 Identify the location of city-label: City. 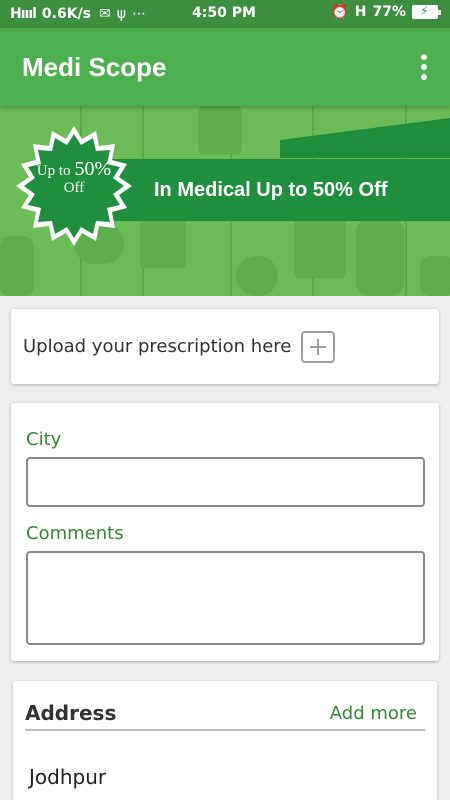
(44, 439).